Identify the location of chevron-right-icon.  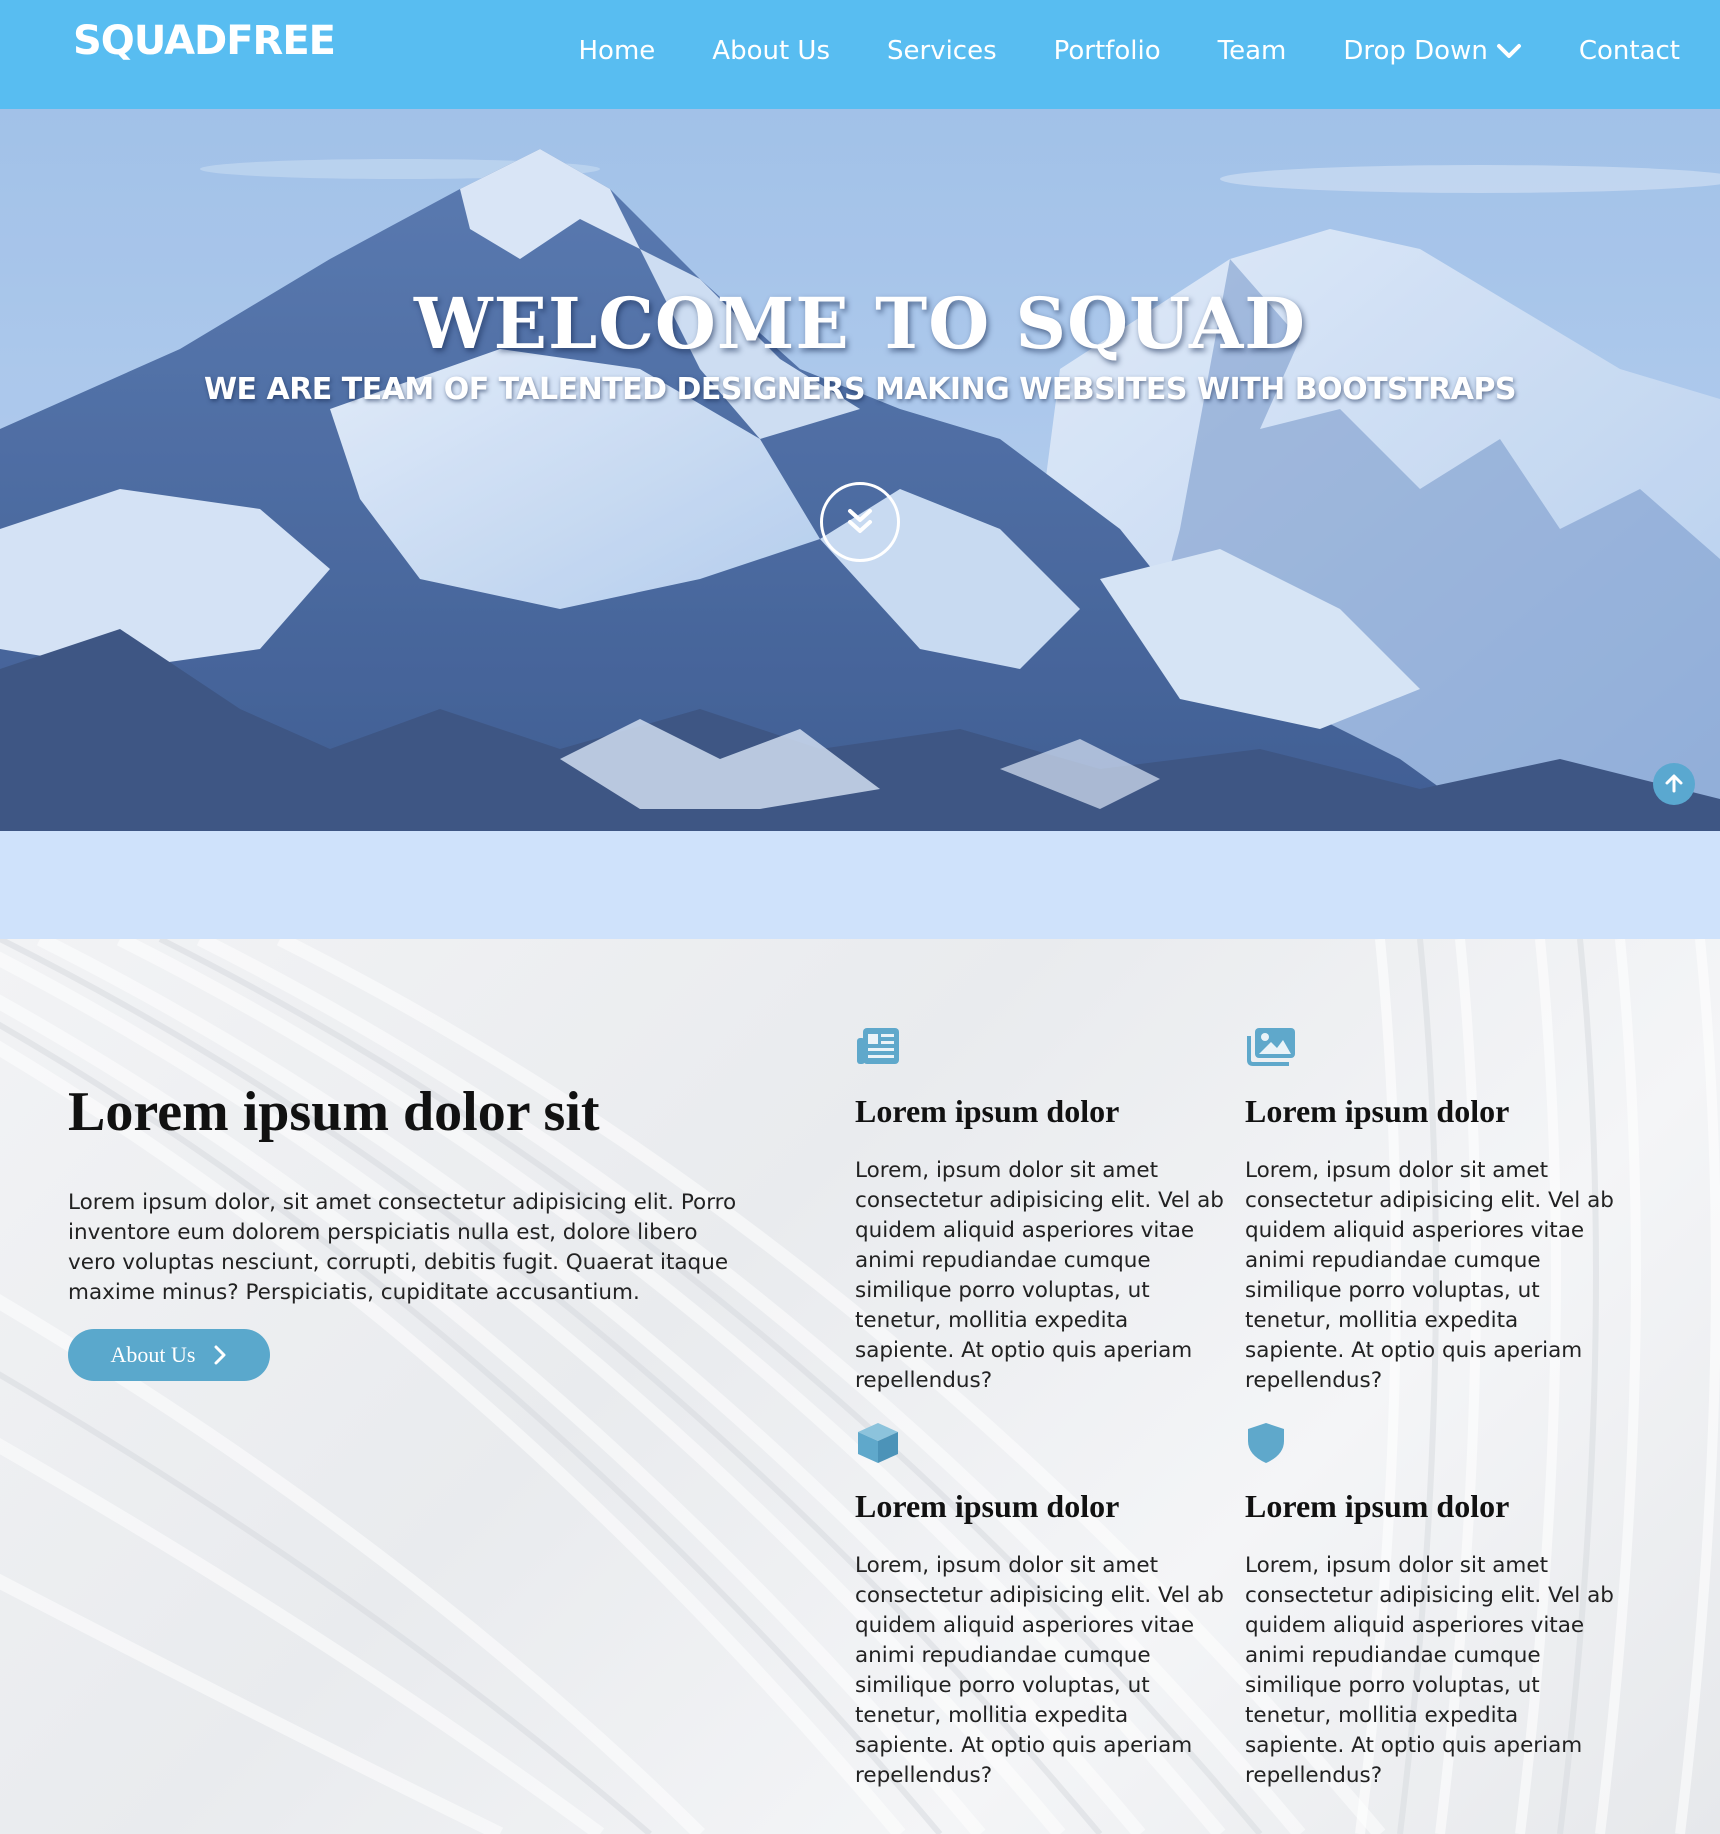
(220, 1355).